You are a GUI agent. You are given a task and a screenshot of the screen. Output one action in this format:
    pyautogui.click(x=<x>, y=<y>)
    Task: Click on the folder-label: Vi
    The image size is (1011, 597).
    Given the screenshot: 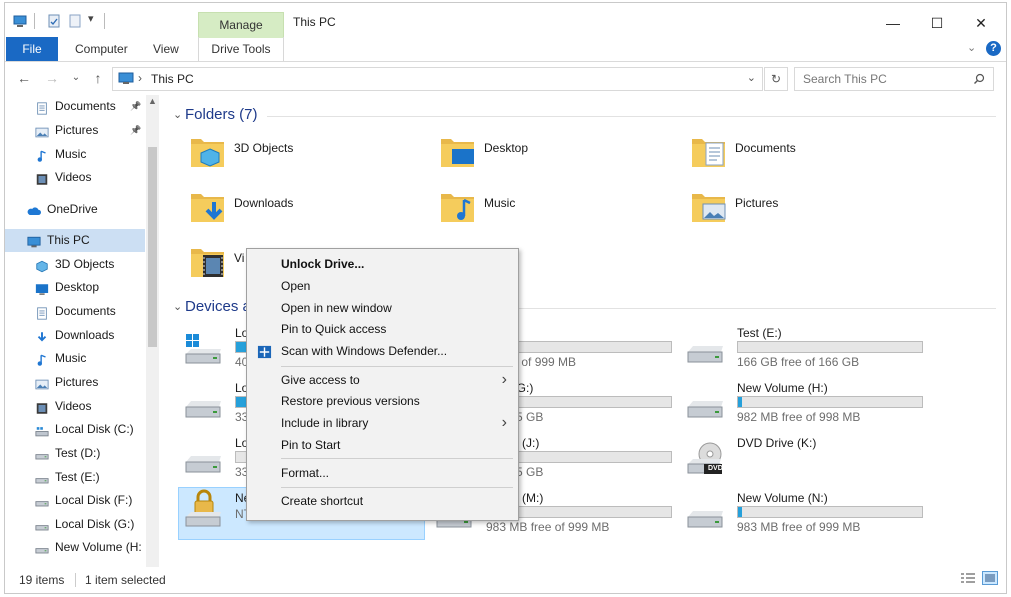 What is the action you would take?
    pyautogui.click(x=239, y=258)
    